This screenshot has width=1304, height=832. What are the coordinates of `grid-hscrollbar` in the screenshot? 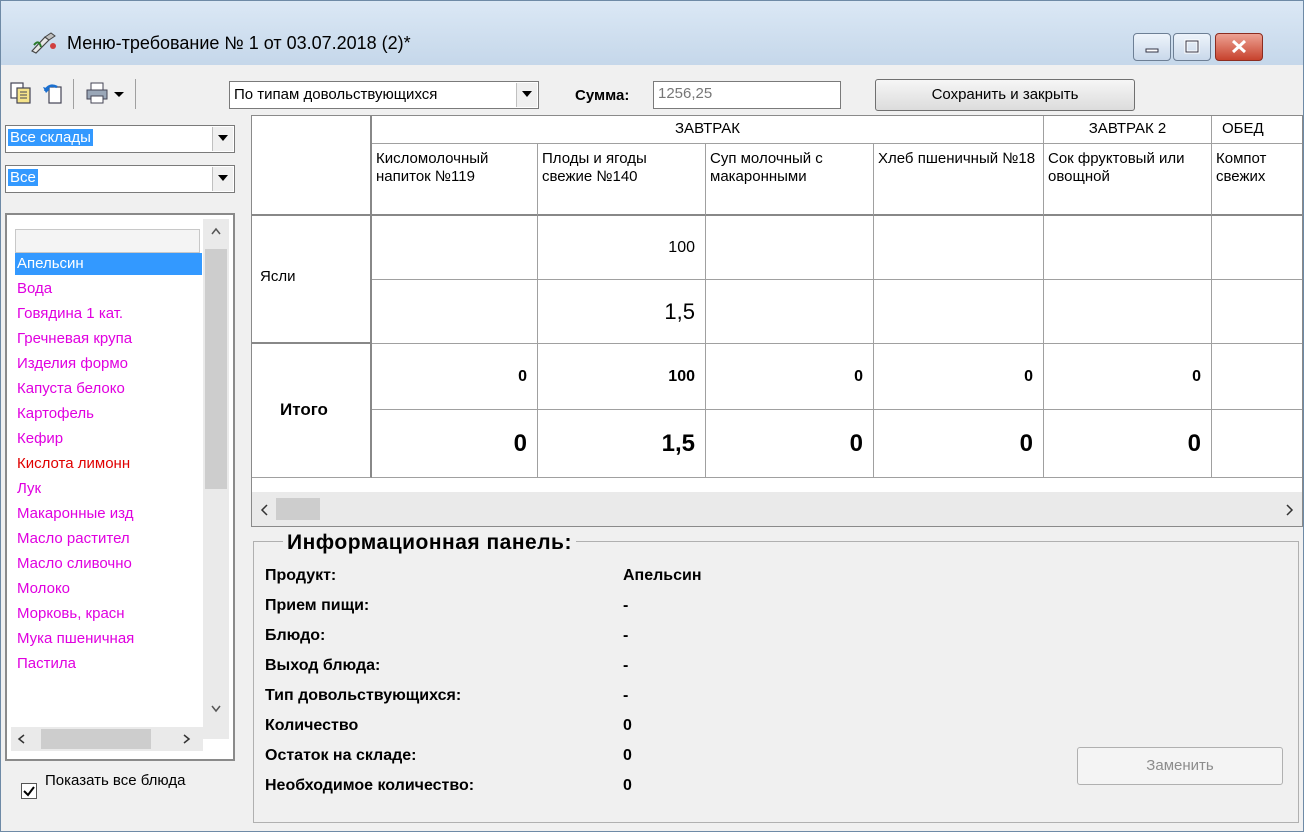 It's located at (777, 509).